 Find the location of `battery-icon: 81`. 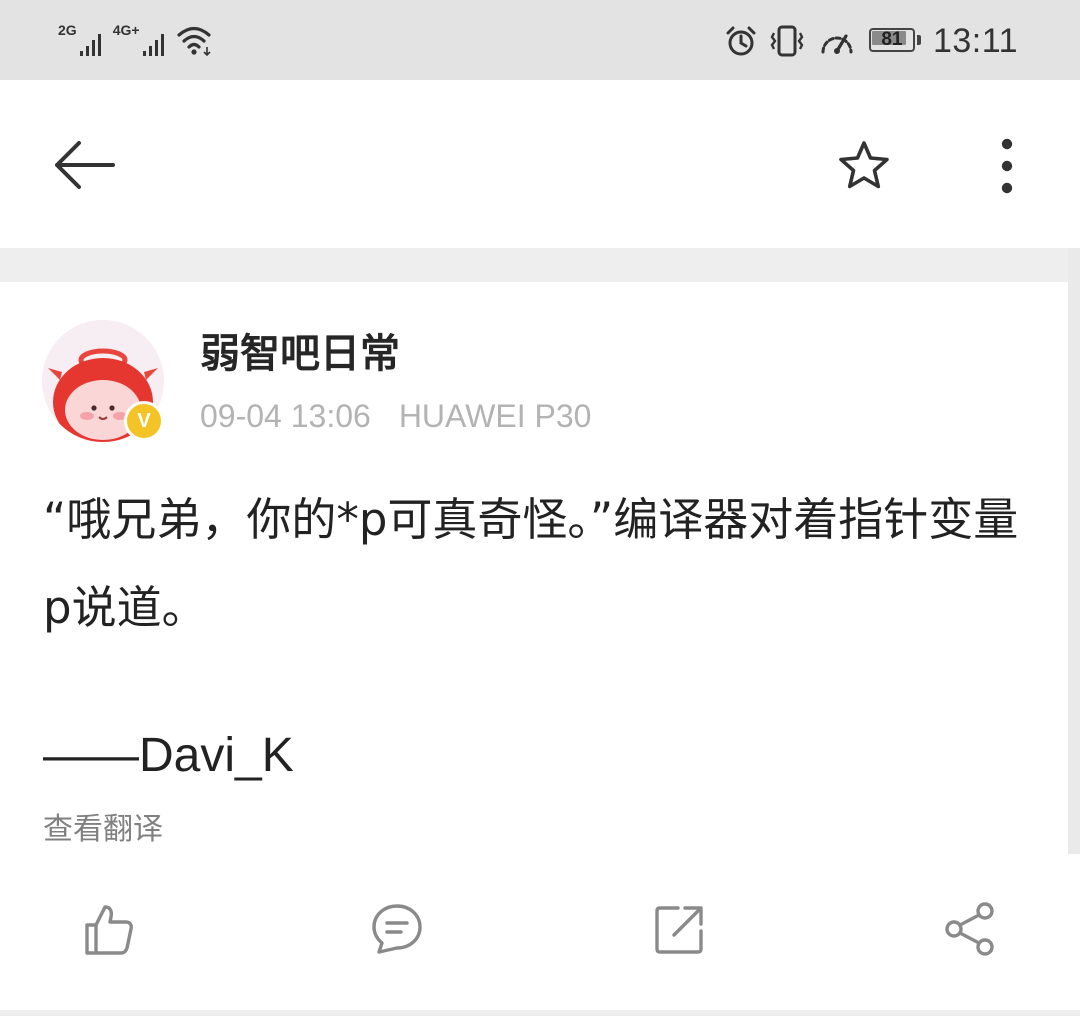

battery-icon: 81 is located at coordinates (894, 41).